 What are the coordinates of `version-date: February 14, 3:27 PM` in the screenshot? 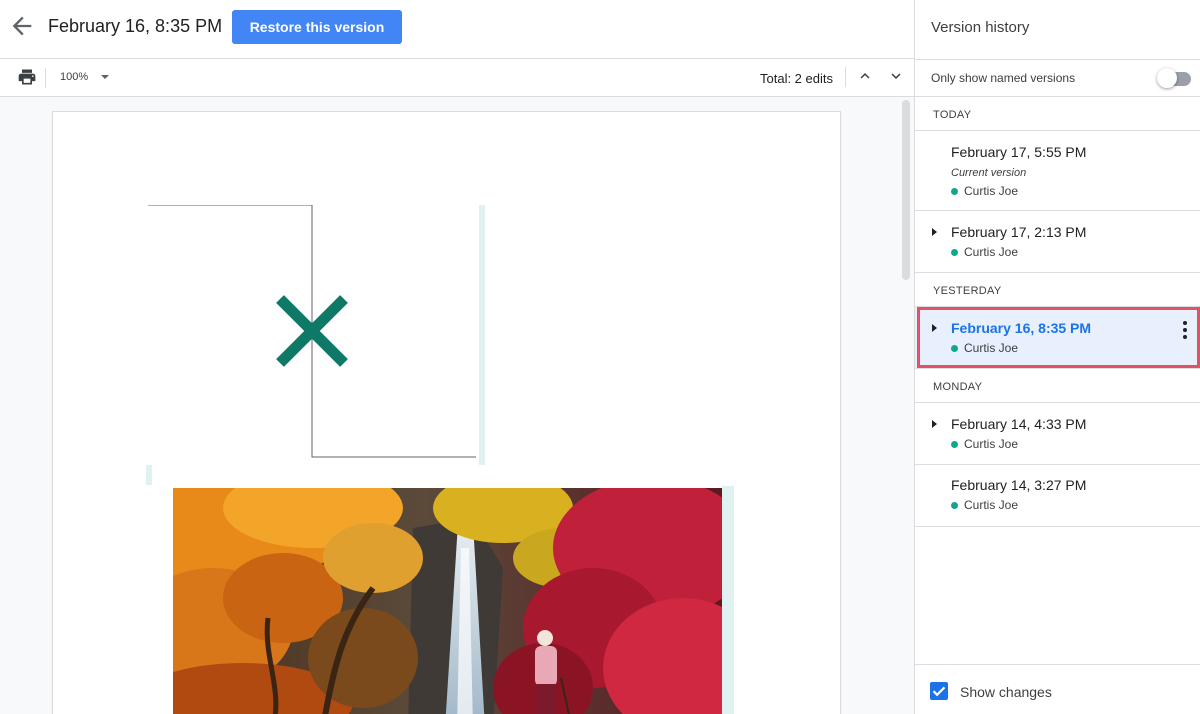 It's located at (1019, 485).